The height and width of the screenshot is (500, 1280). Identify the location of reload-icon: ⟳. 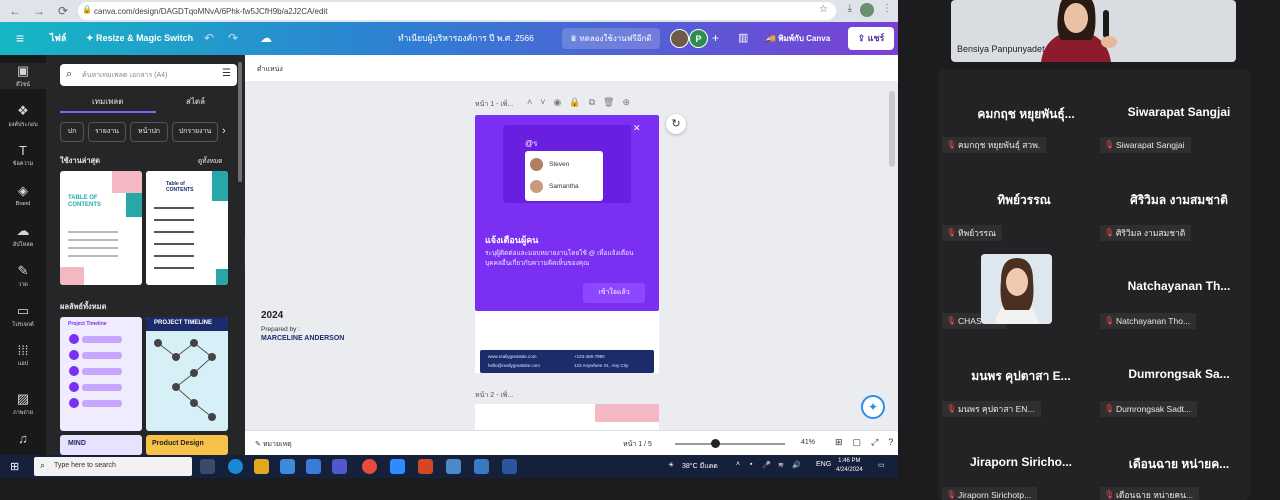
(63, 11).